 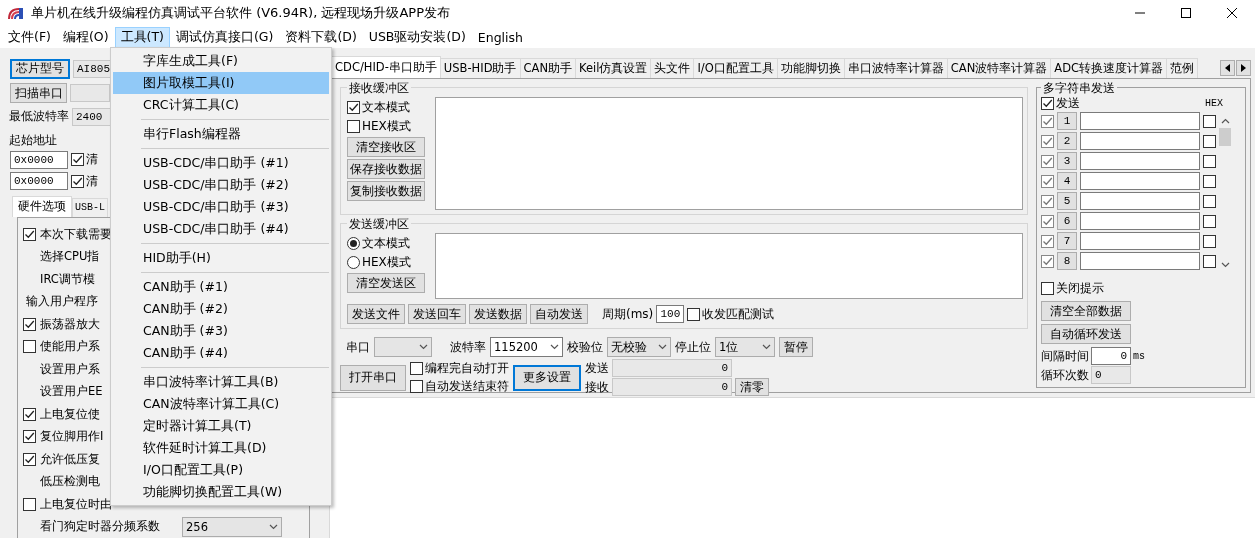 What do you see at coordinates (221, 353) in the screenshot?
I see `menu-item: CAN助手 (#4)` at bounding box center [221, 353].